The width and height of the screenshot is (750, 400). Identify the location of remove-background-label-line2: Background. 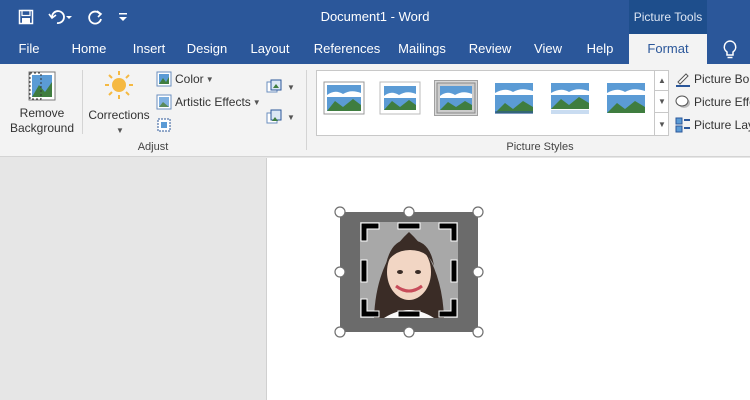
(42, 128).